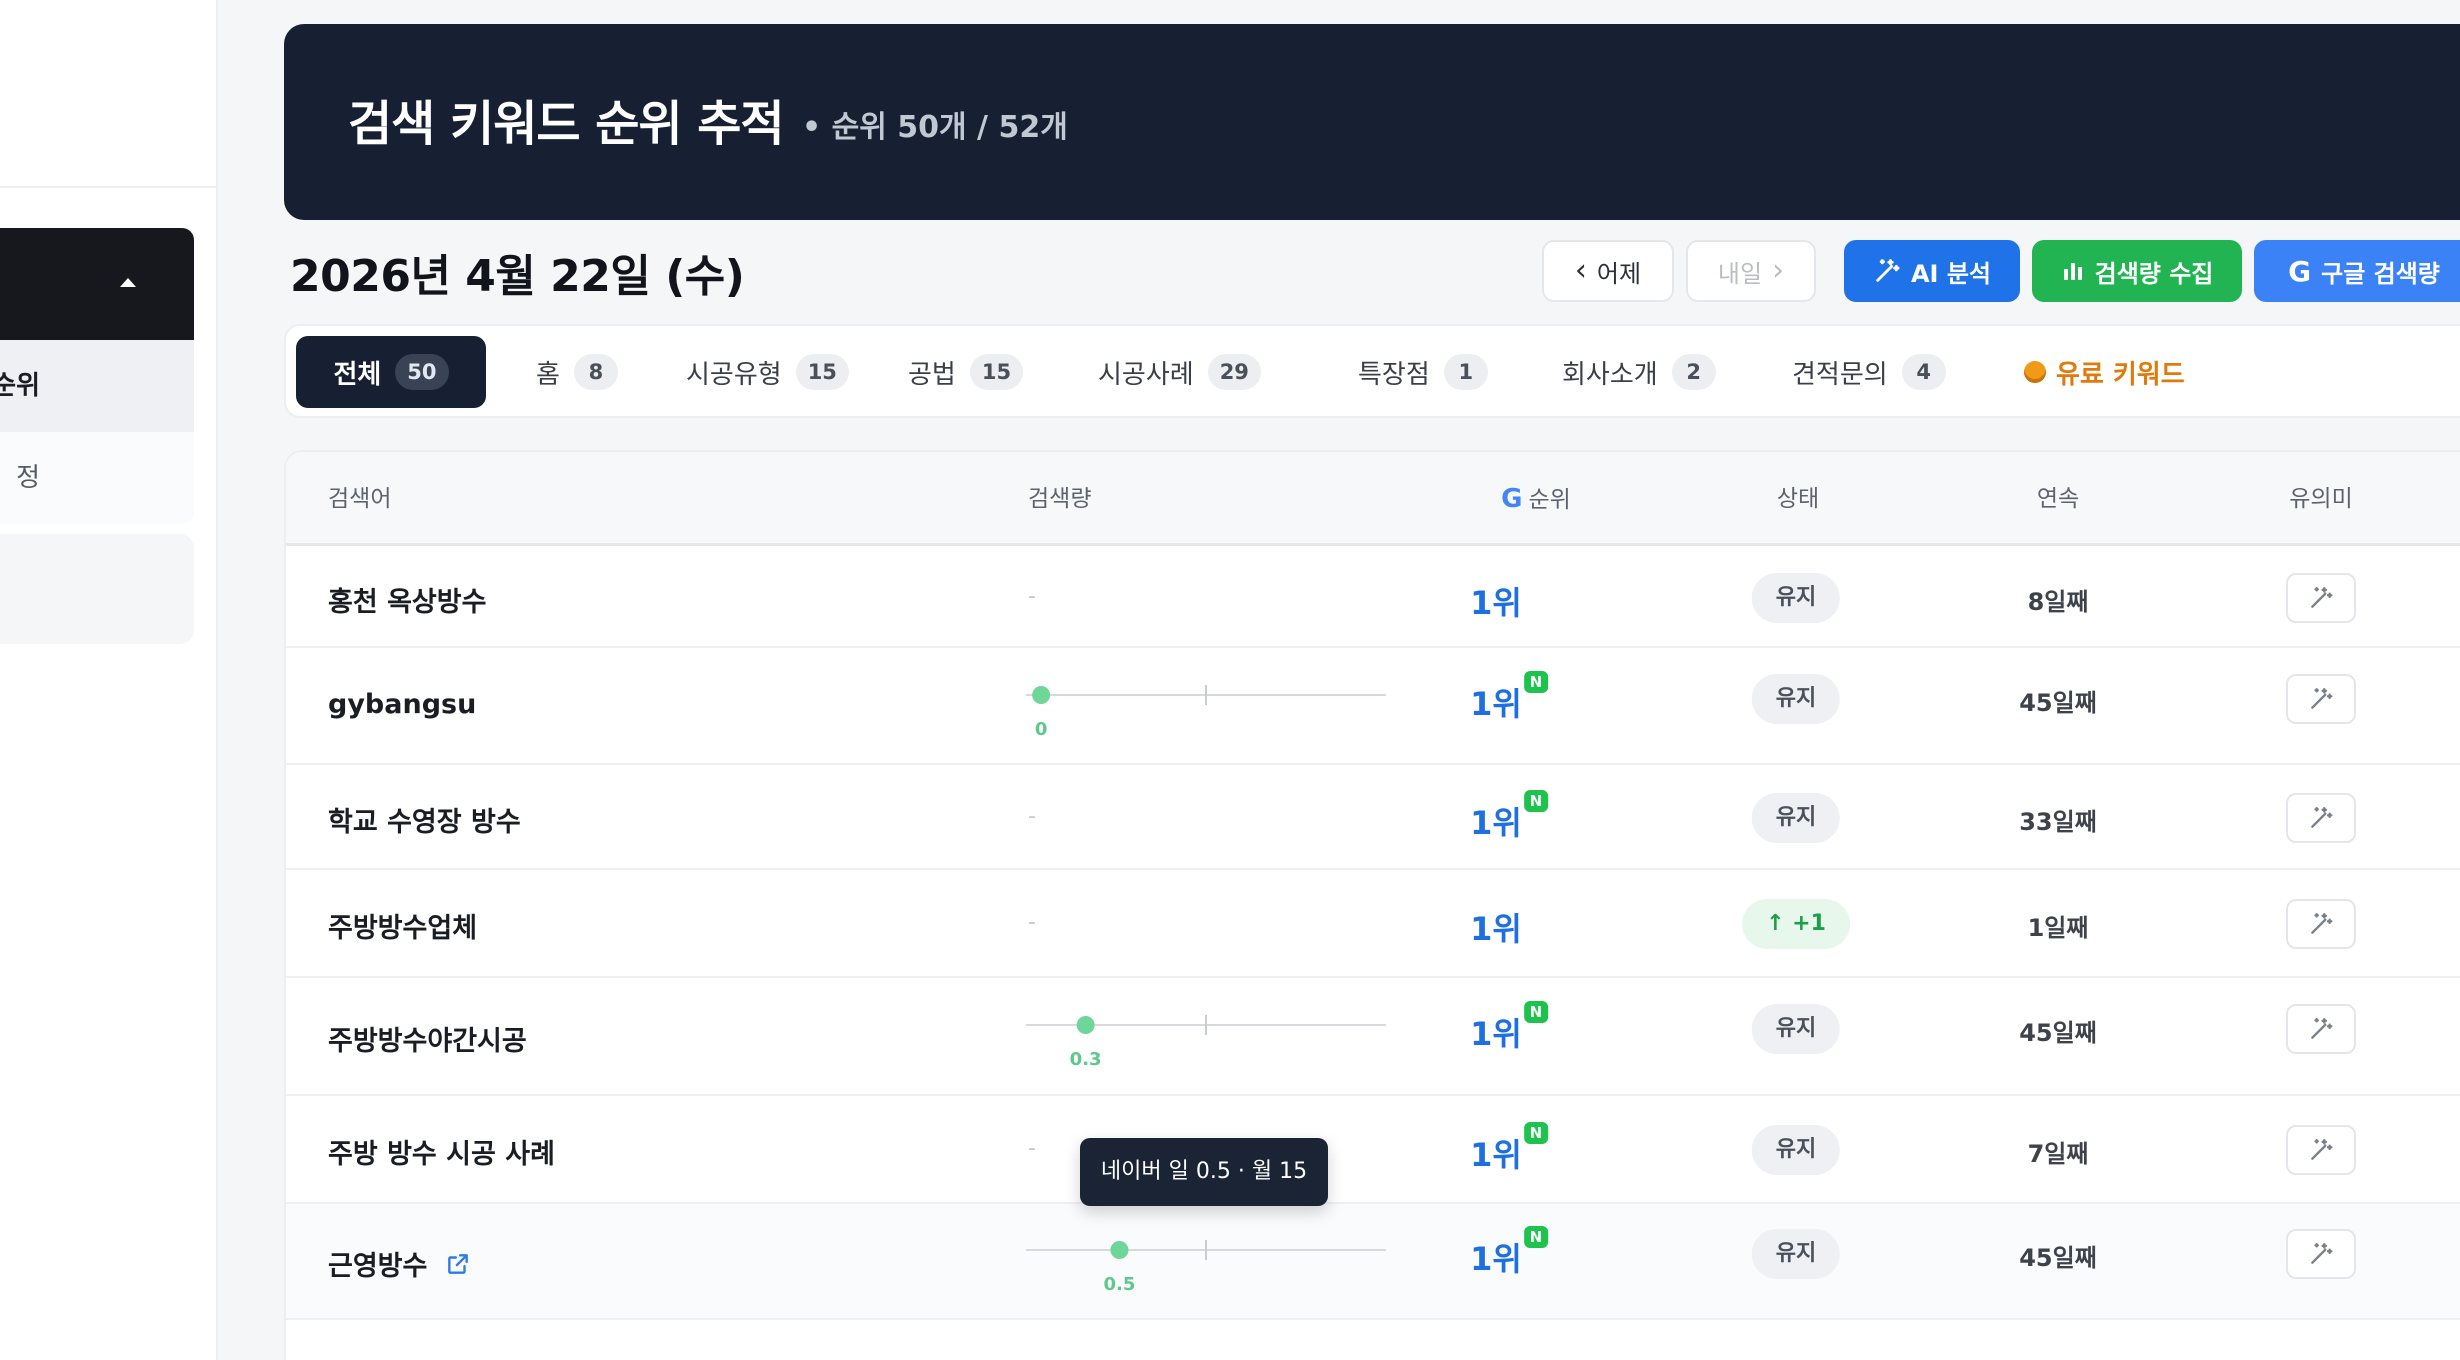  Describe the element at coordinates (359, 499) in the screenshot. I see `column-header-keyword: 검색어` at that location.